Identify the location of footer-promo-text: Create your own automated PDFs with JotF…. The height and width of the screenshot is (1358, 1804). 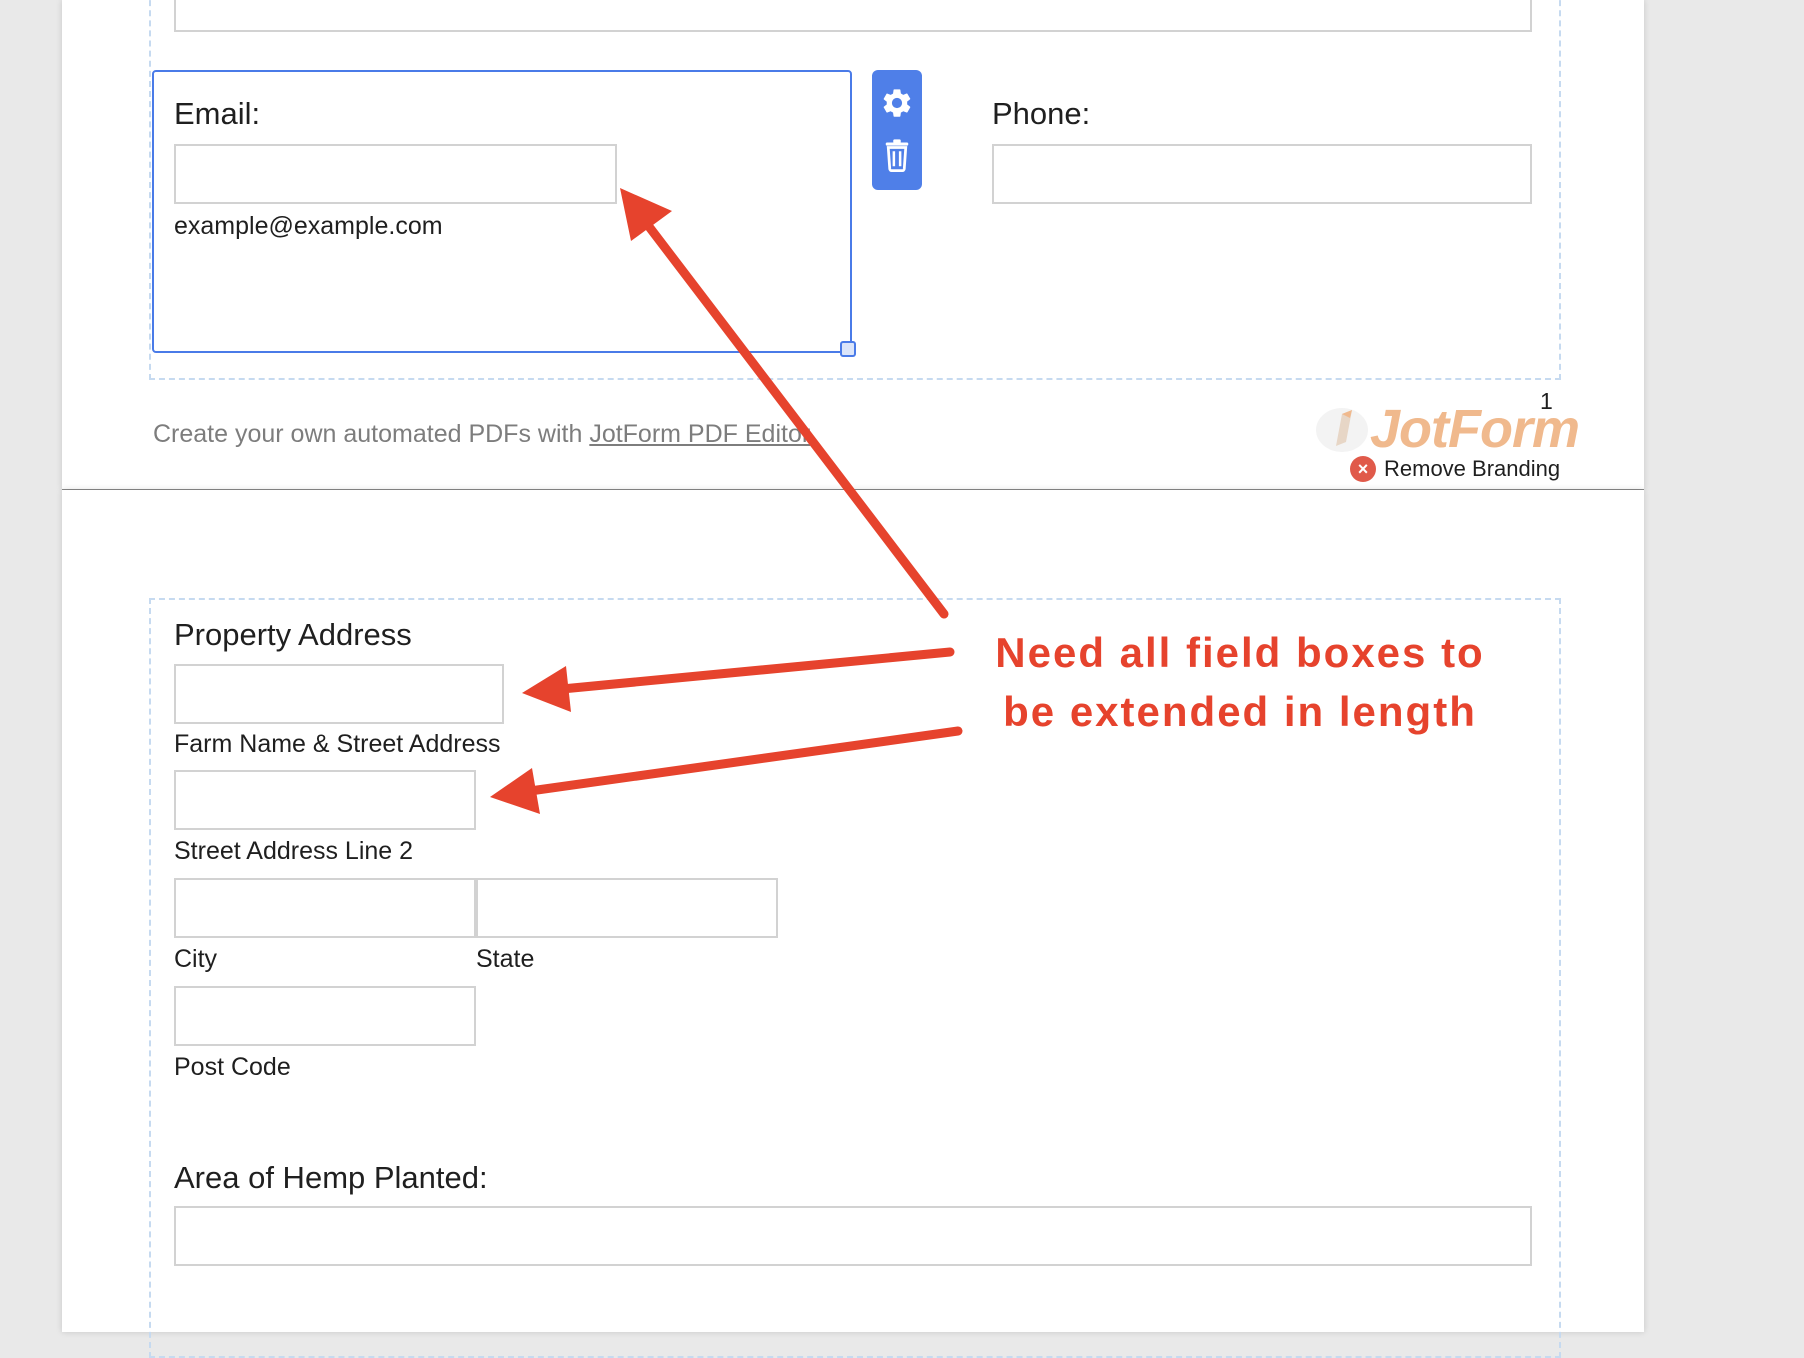
(481, 434).